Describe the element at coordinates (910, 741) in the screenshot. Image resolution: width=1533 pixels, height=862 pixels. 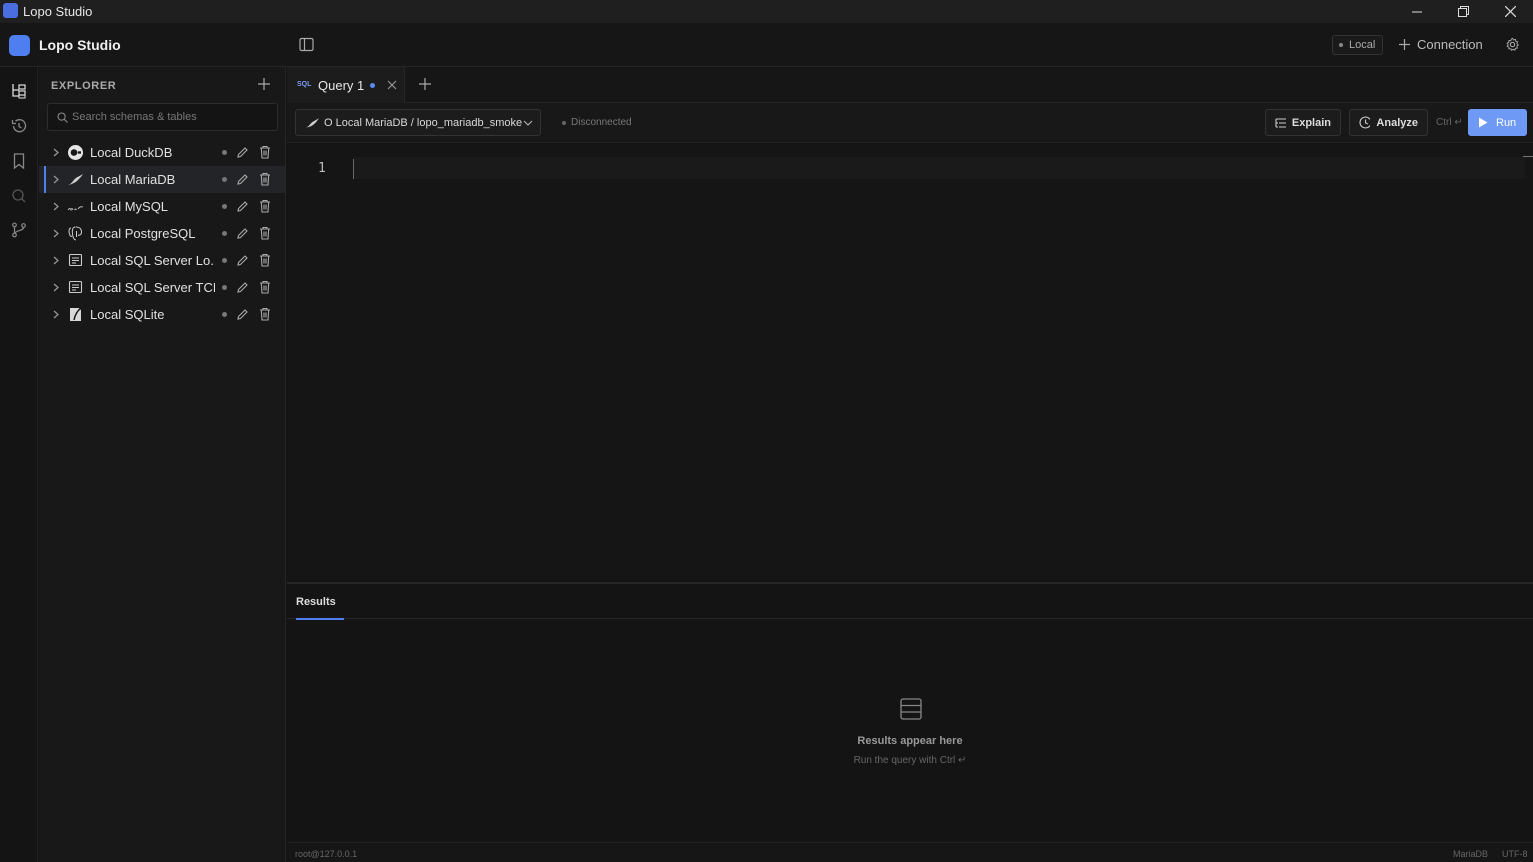
I see `results-empty-title: Results appear here` at that location.